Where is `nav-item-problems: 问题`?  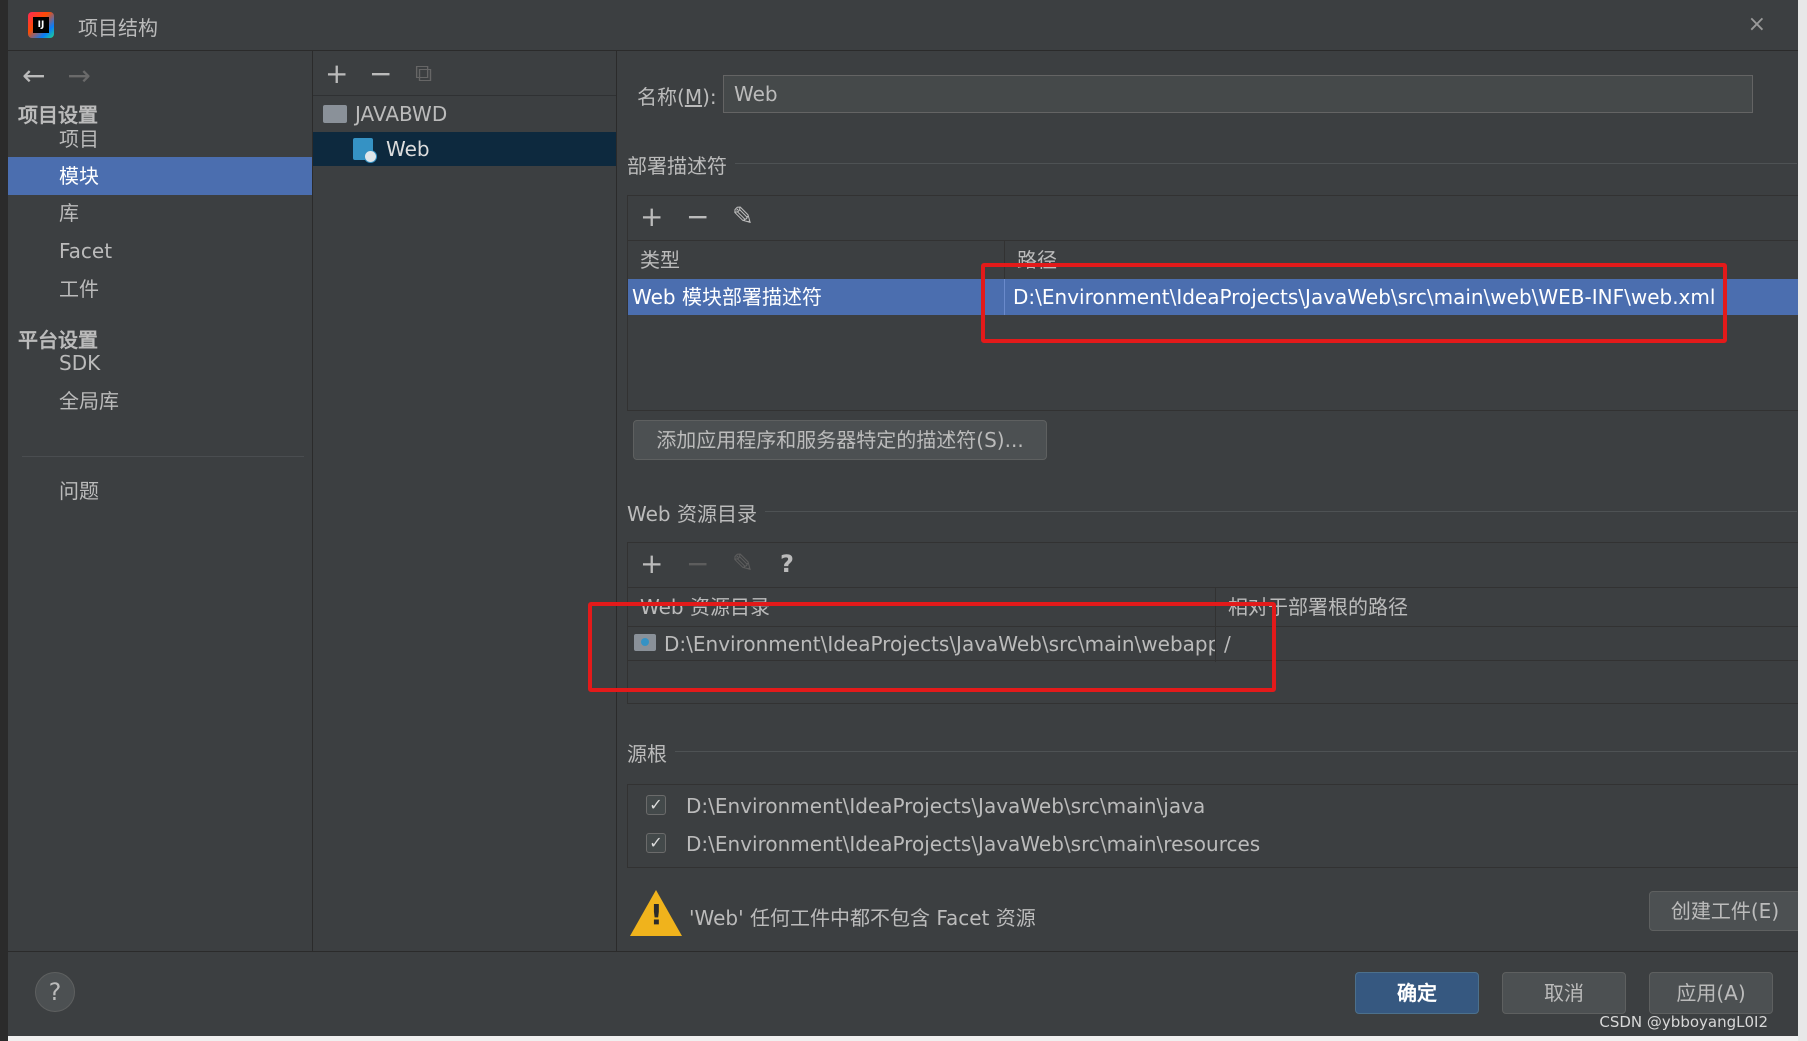
nav-item-problems: 问题 is located at coordinates (160, 491).